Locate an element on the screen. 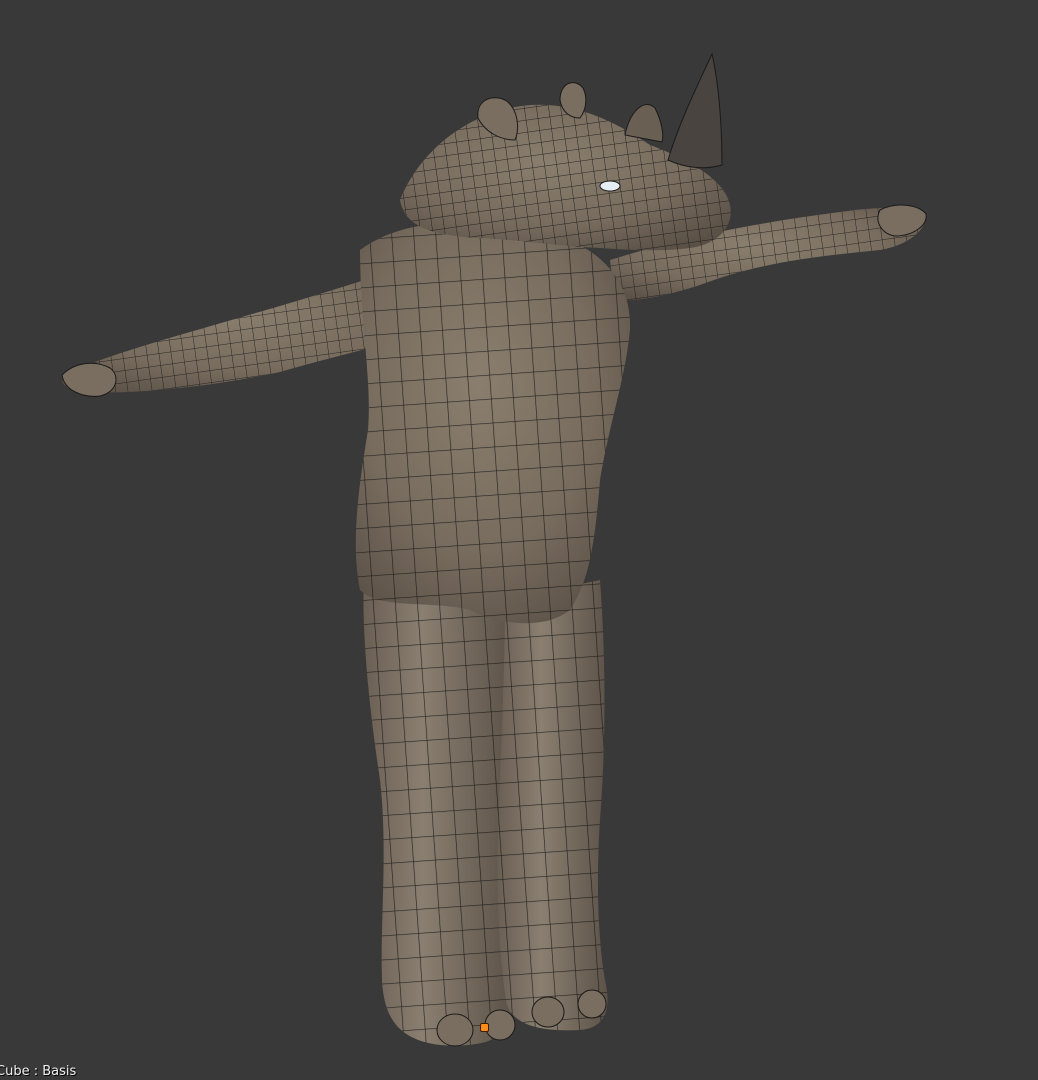  object-origin-icon is located at coordinates (484, 1027).